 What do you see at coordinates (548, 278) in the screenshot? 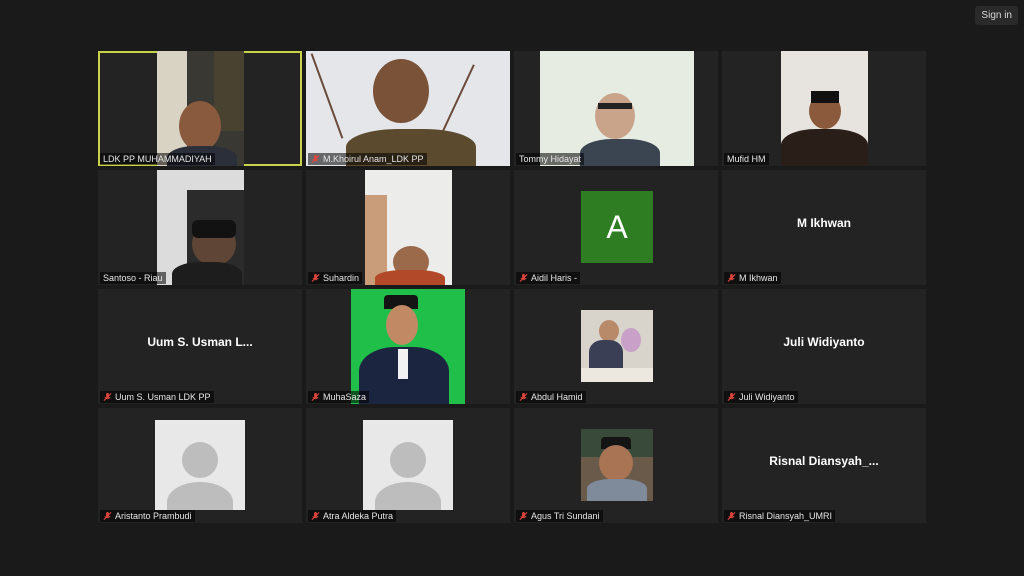
I see `participant-name-label: Aidil Haris -` at bounding box center [548, 278].